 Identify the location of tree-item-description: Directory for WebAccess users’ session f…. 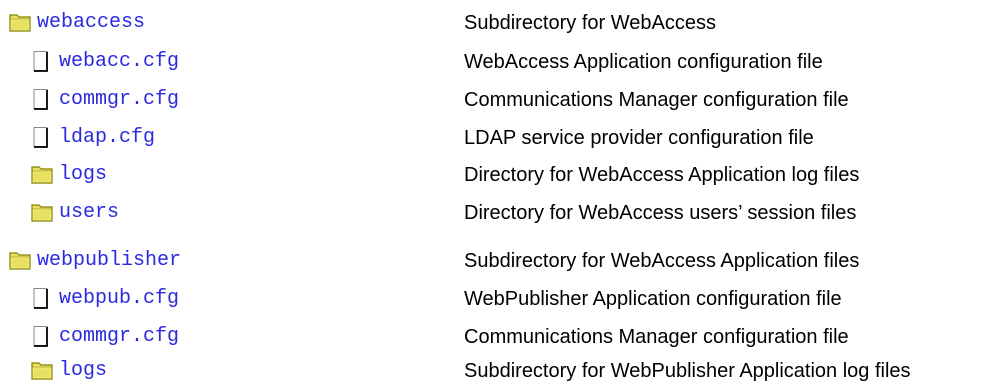
(660, 213).